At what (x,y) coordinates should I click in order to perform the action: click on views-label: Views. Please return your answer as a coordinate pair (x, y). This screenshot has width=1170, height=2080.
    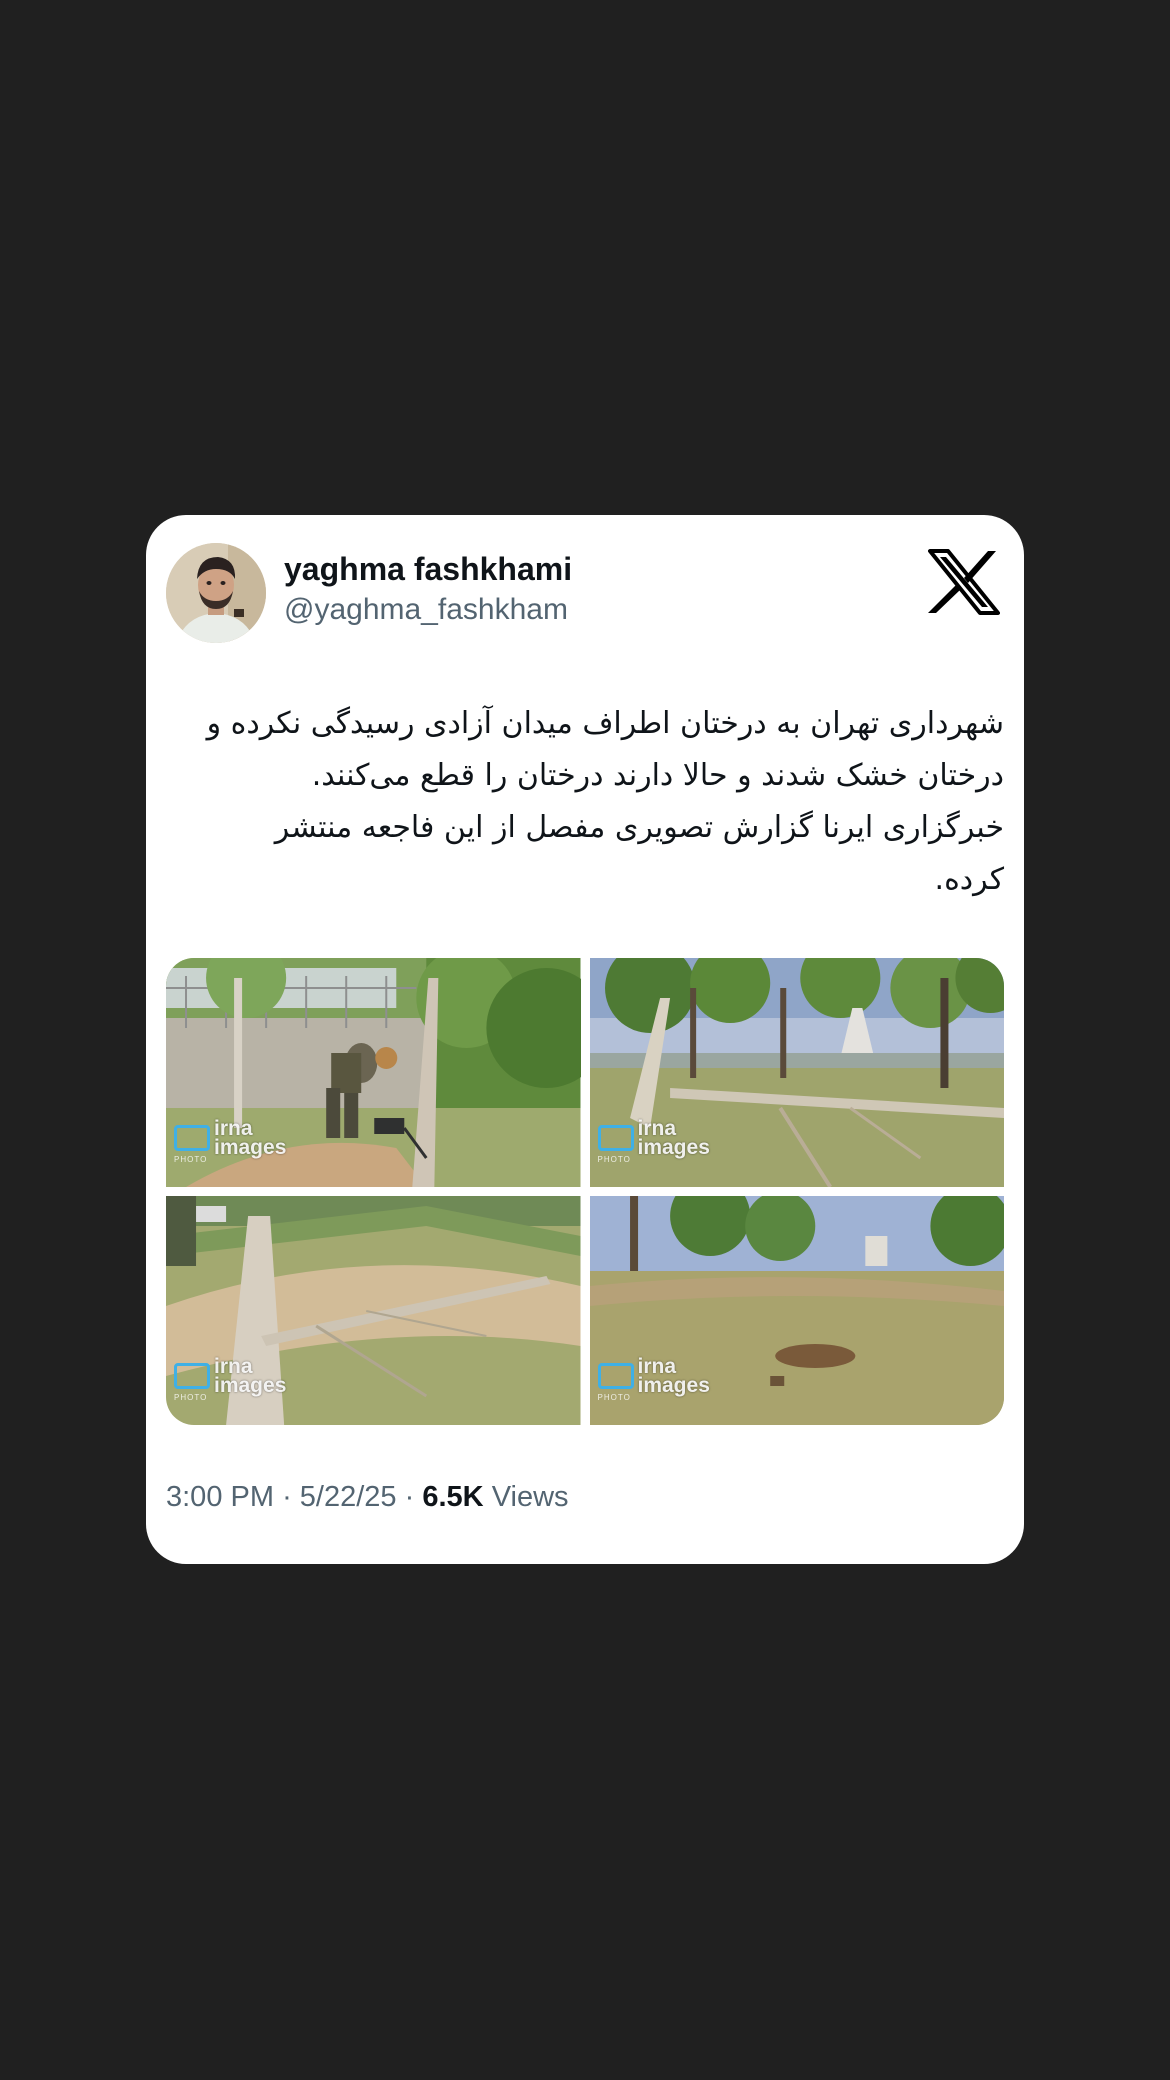
    Looking at the image, I should click on (530, 1497).